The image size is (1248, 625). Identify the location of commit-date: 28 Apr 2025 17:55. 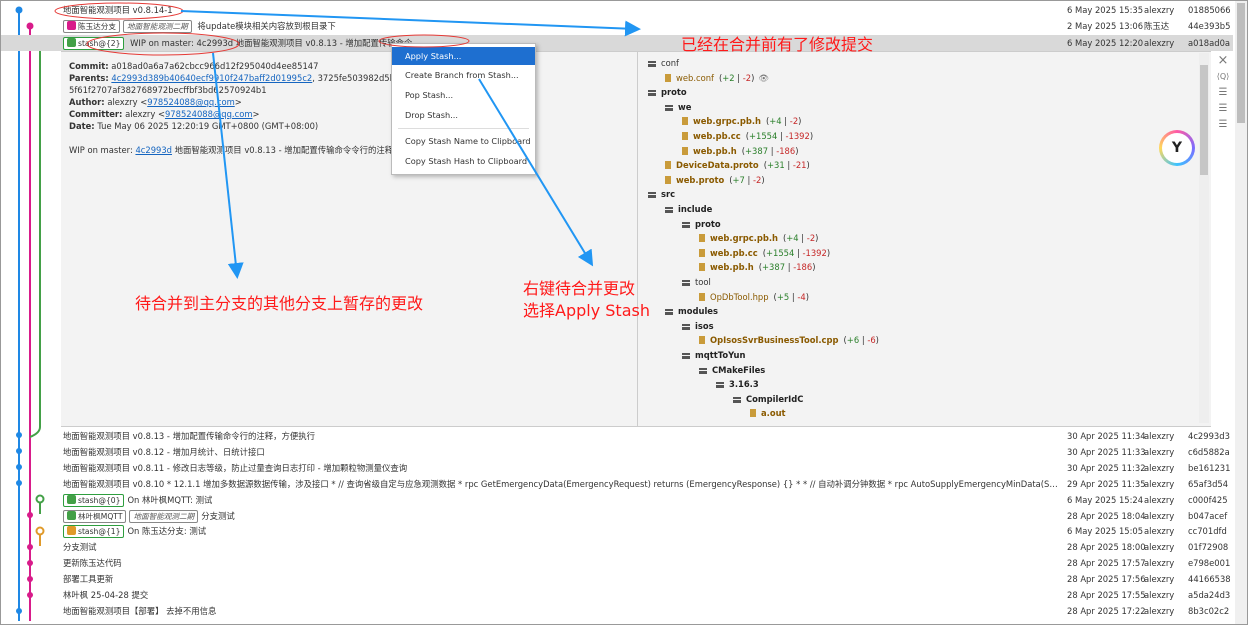
(1106, 595).